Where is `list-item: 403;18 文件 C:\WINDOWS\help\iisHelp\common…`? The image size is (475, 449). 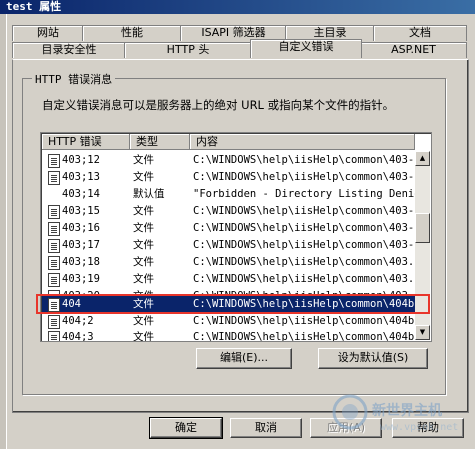
list-item: 403;18 文件 C:\WINDOWS\help\iisHelp\common… is located at coordinates (228, 262).